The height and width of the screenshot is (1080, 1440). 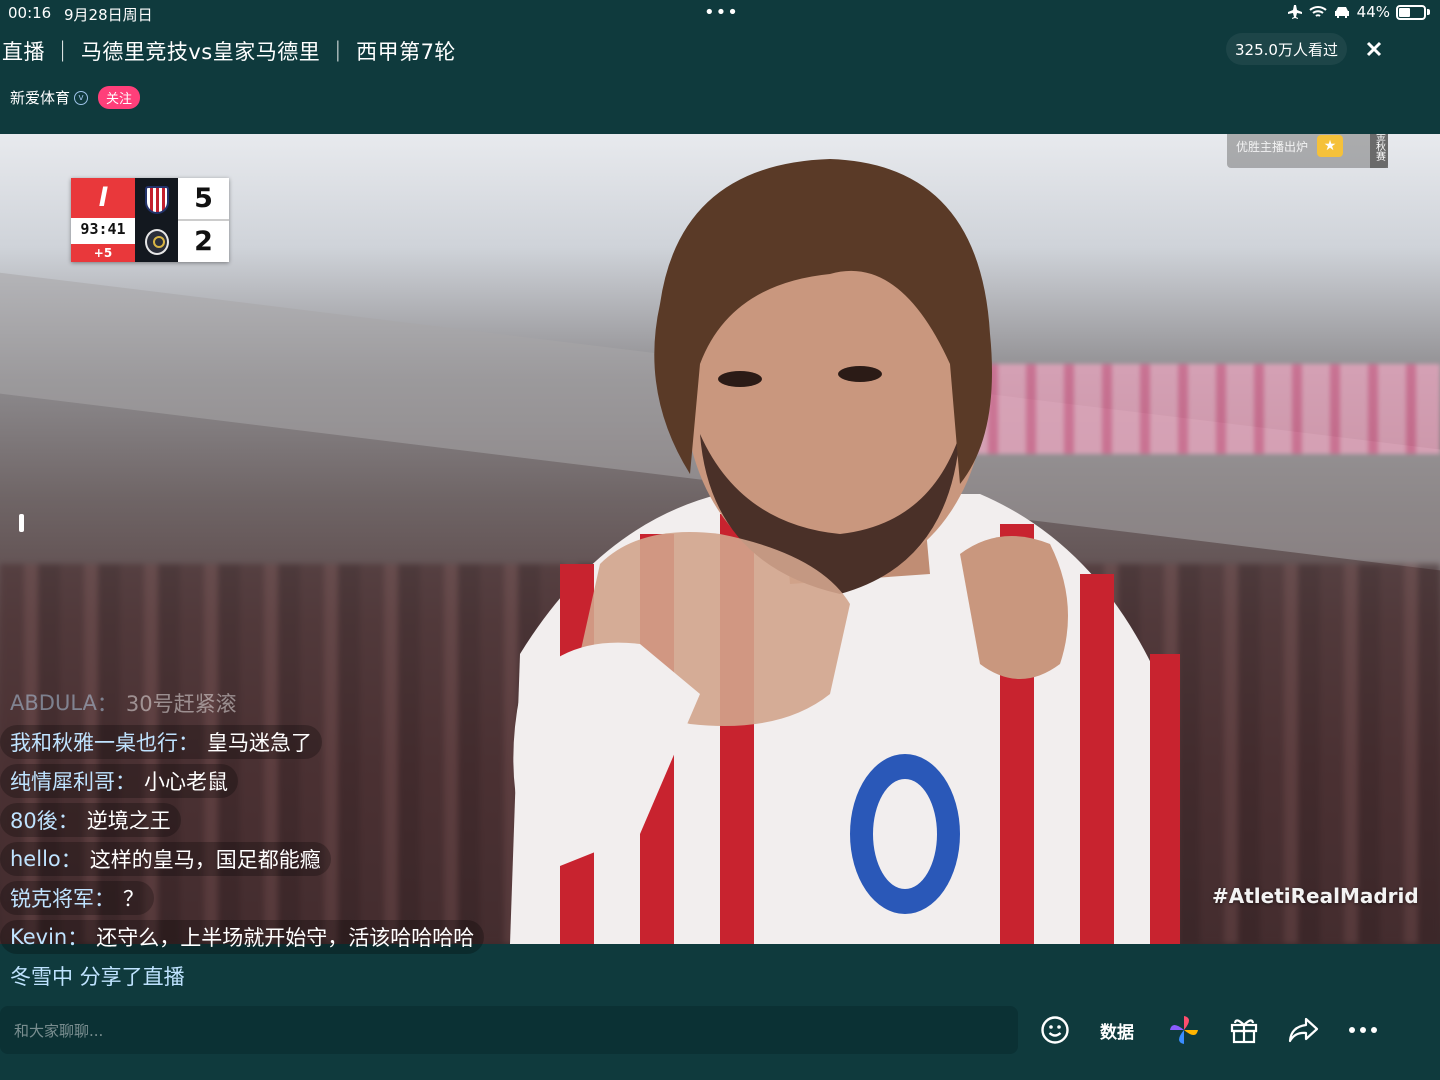 I want to click on chat-message: ABDULA： 30号赶紧滚, so click(x=350, y=705).